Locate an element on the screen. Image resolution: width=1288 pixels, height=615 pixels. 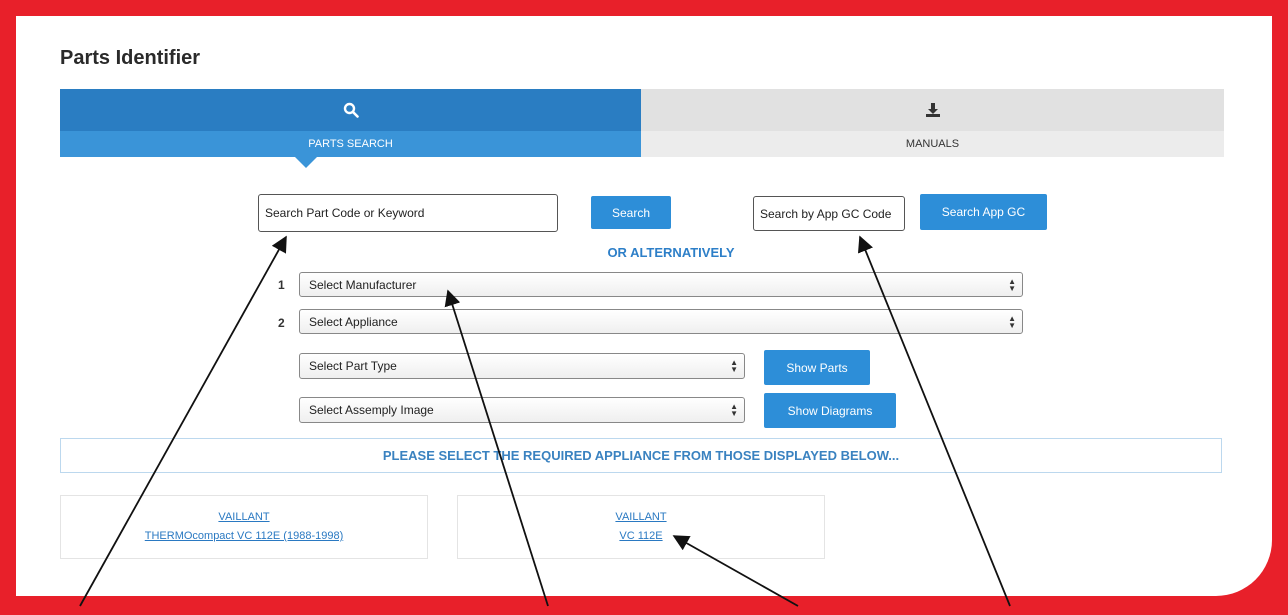
callout-arrow-manufacturer is located at coordinates (496, 448).